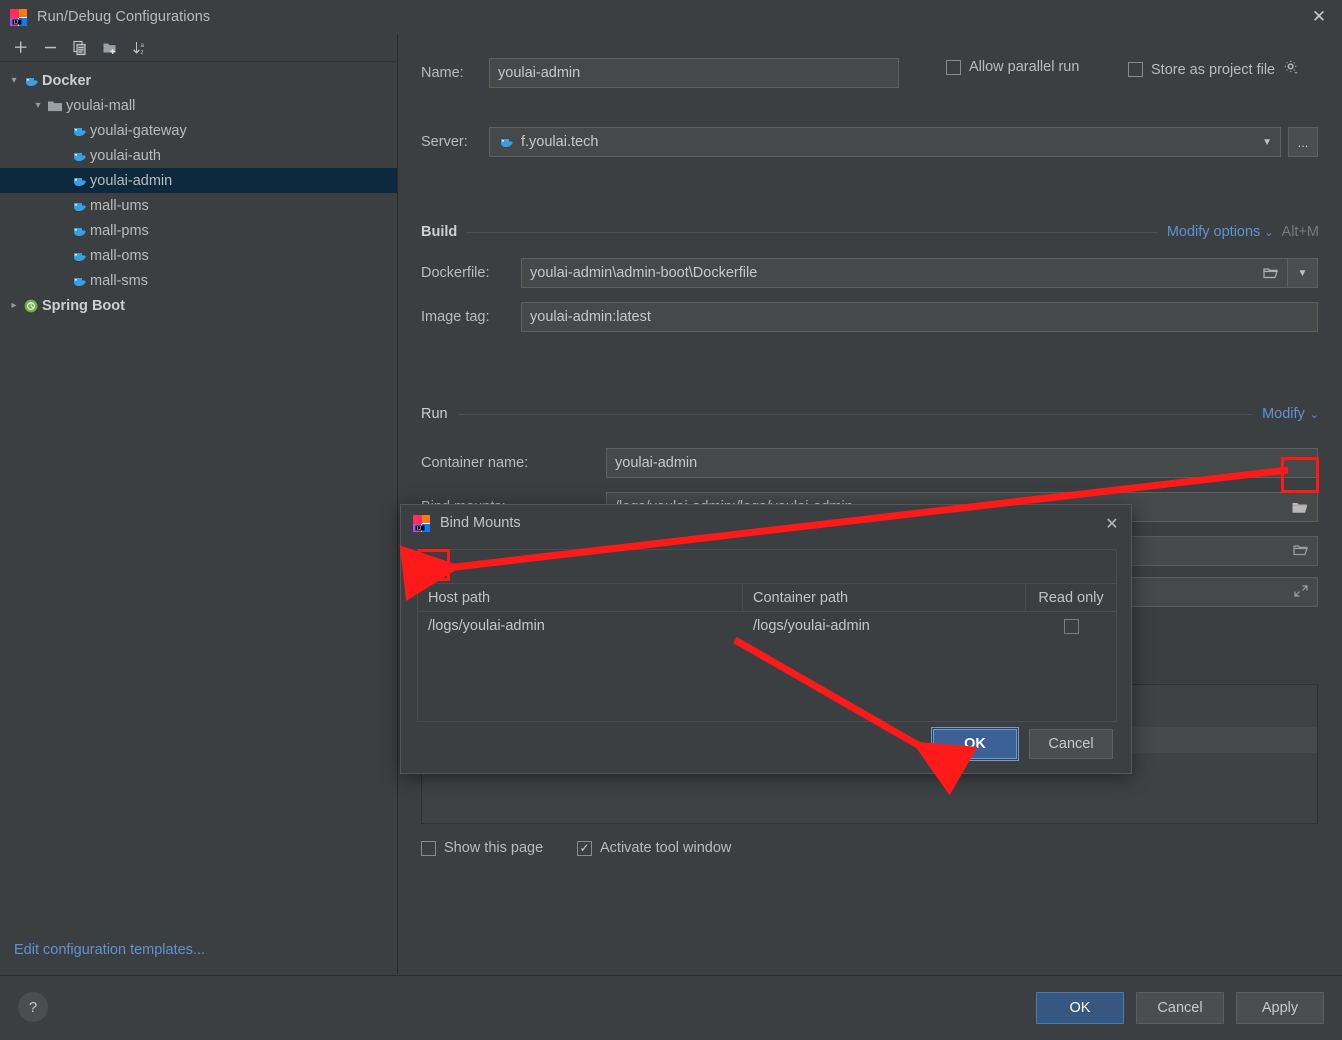  What do you see at coordinates (580, 626) in the screenshot?
I see `cell-host-path: /logs/youlai-admin` at bounding box center [580, 626].